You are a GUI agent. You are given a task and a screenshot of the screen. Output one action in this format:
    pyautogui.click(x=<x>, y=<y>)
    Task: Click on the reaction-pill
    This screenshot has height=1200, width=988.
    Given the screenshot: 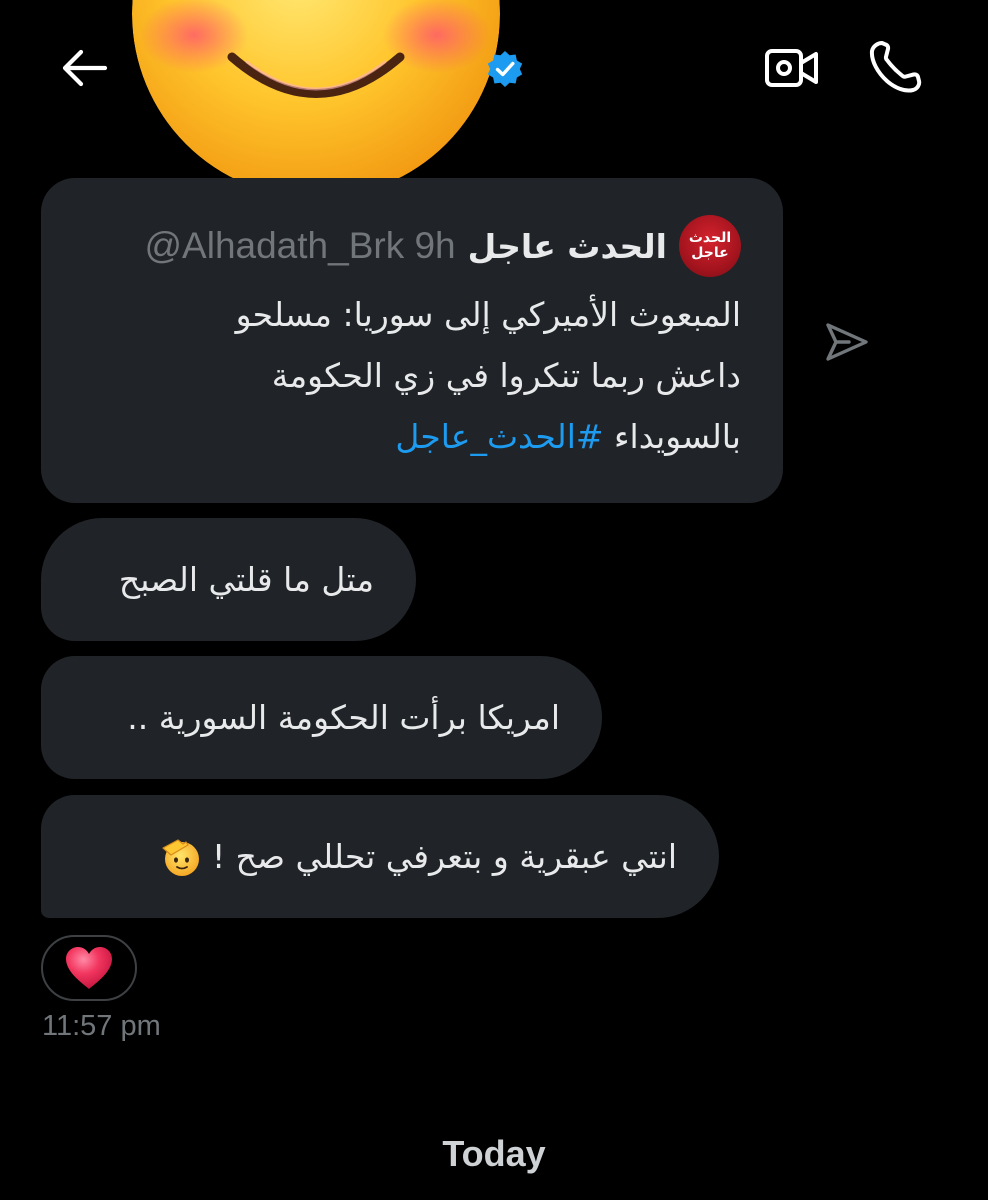 What is the action you would take?
    pyautogui.click(x=89, y=968)
    